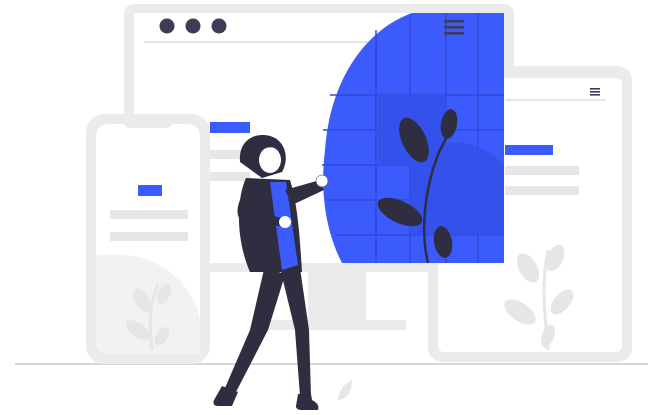 The height and width of the screenshot is (415, 648). Describe the element at coordinates (295, 332) in the screenshot. I see `right-leg` at that location.